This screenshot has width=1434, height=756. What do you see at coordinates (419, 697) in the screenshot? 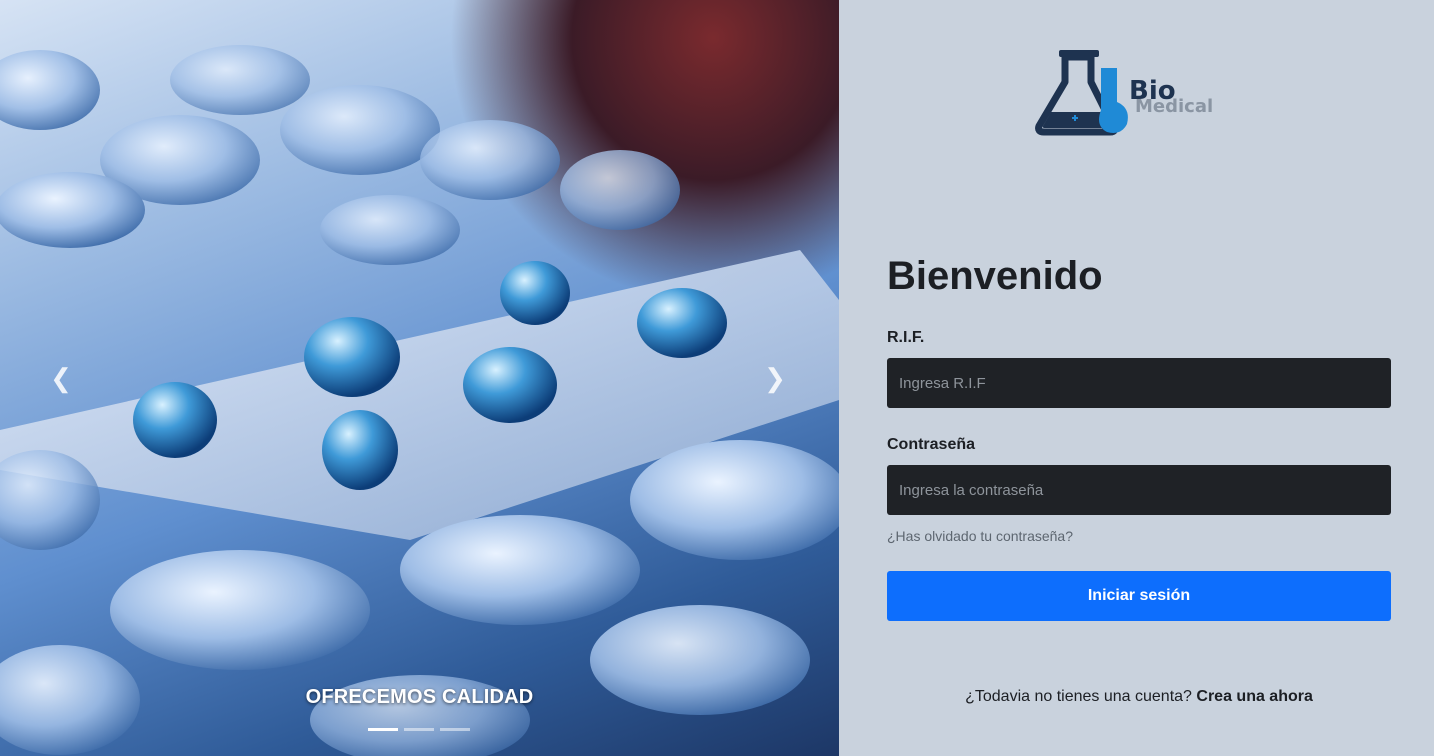
I see `carousel-caption: OFRECEMOS CALIDAD` at bounding box center [419, 697].